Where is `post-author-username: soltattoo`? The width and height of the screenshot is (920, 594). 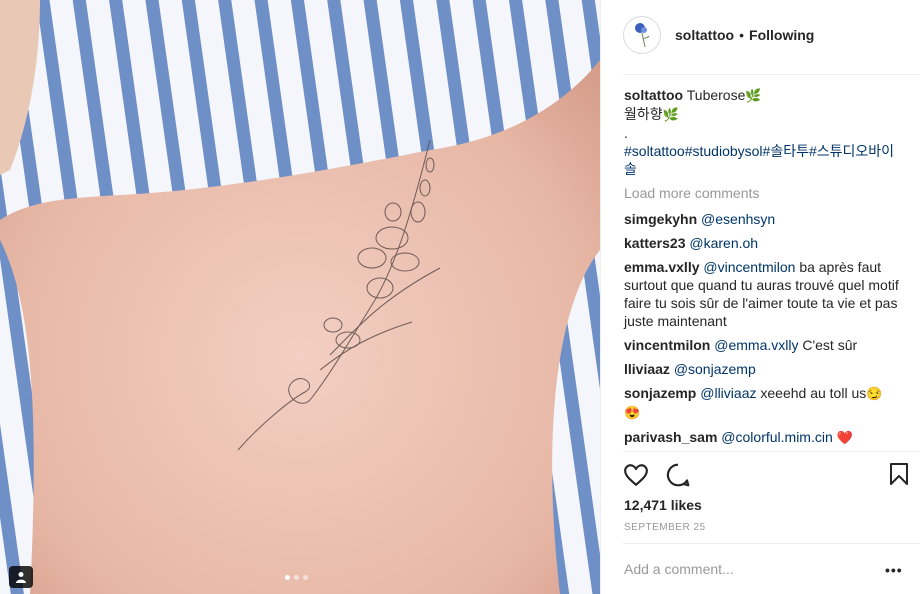 post-author-username: soltattoo is located at coordinates (704, 35).